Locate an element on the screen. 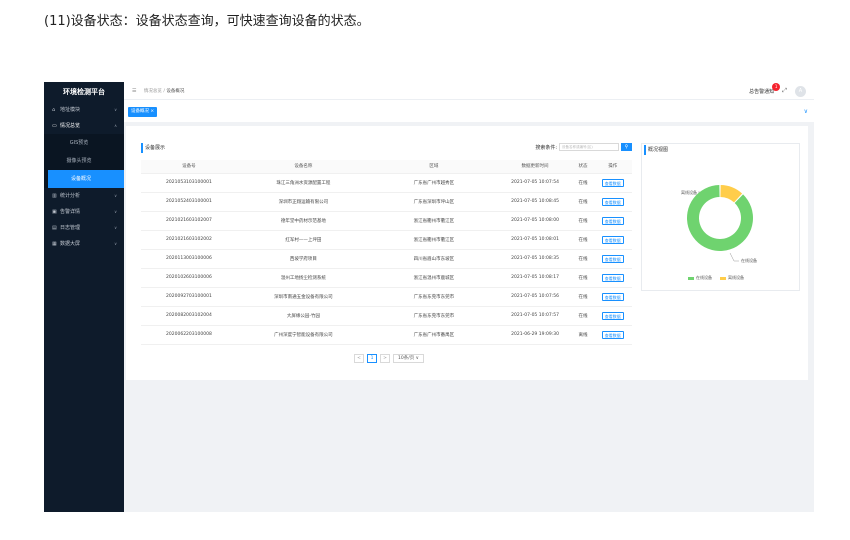  notification-link: 总告警通知 1 is located at coordinates (765, 88).